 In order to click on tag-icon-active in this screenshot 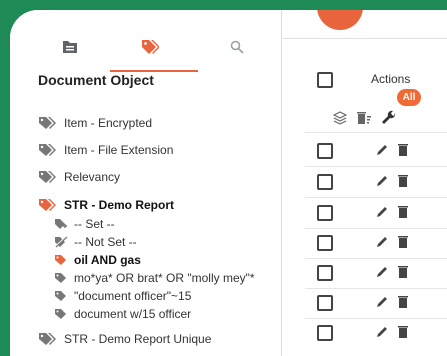, I will do `click(48, 205)`.